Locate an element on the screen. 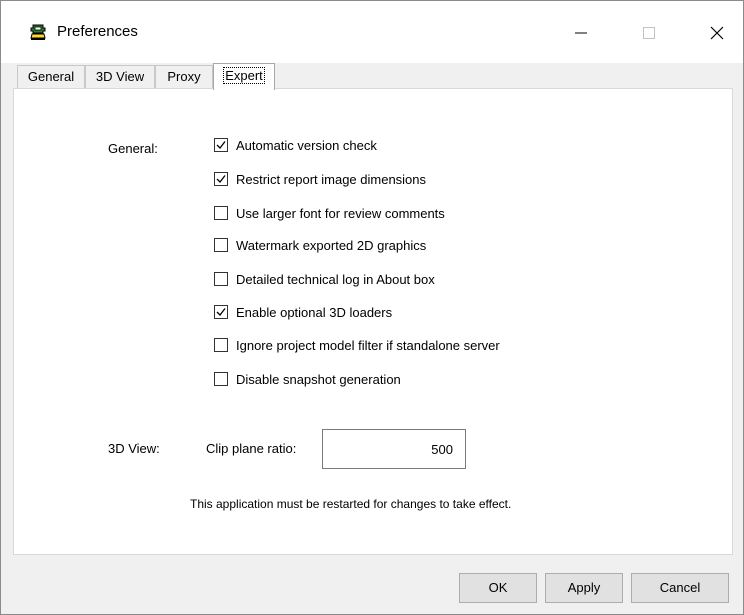 The image size is (744, 615). maximize-icon is located at coordinates (649, 33).